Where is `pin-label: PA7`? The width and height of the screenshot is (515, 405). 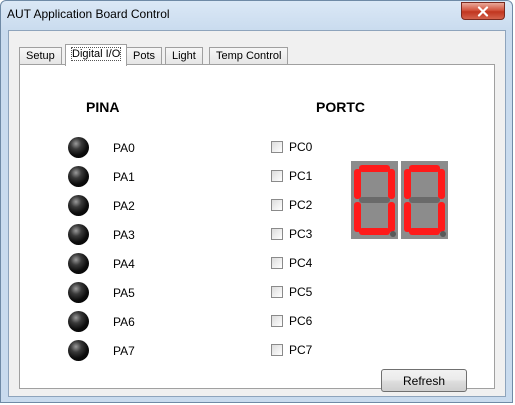 pin-label: PA7 is located at coordinates (124, 351).